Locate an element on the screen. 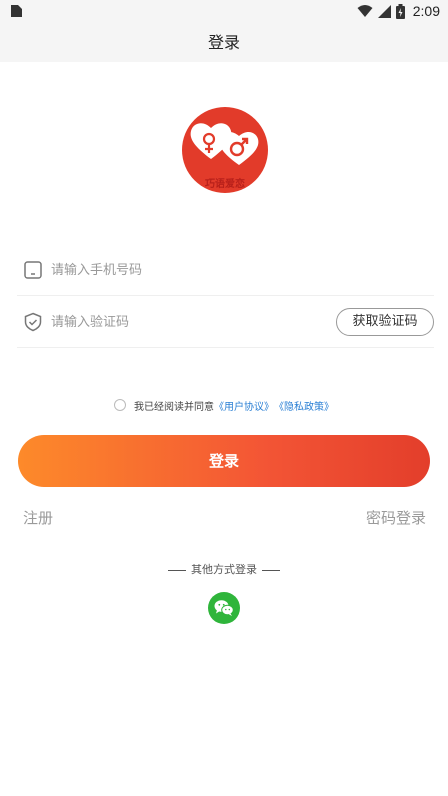  page-title: 登录 is located at coordinates (223, 42).